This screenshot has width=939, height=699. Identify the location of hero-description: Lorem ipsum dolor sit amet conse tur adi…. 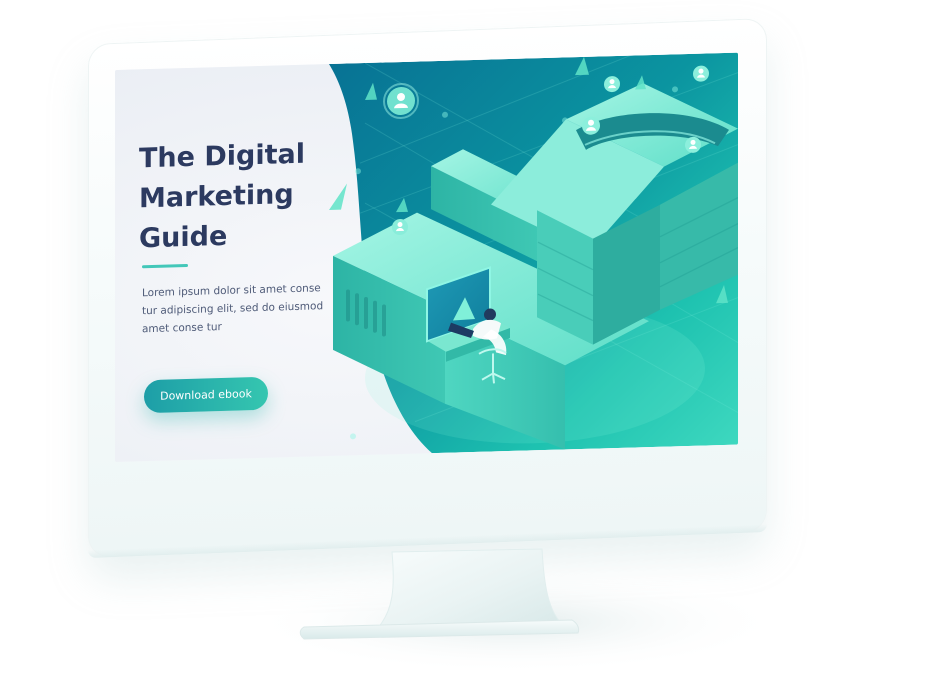
(233, 309).